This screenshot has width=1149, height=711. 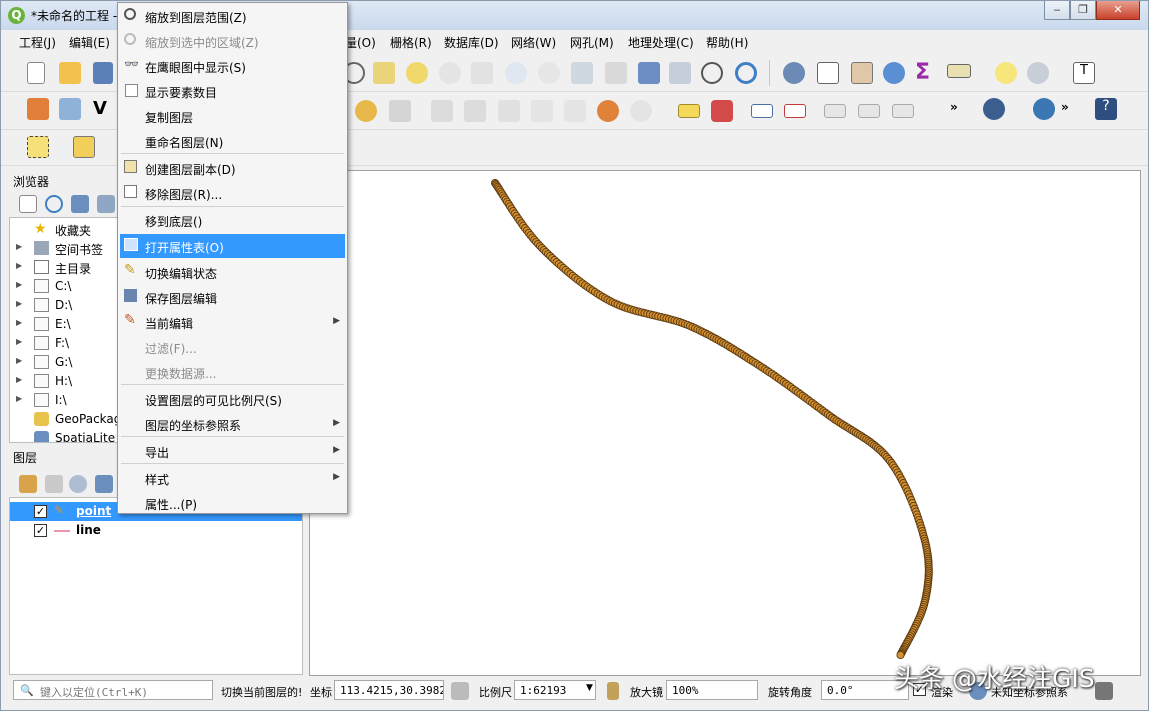 I want to click on style-manager-icon, so click(x=28, y=484).